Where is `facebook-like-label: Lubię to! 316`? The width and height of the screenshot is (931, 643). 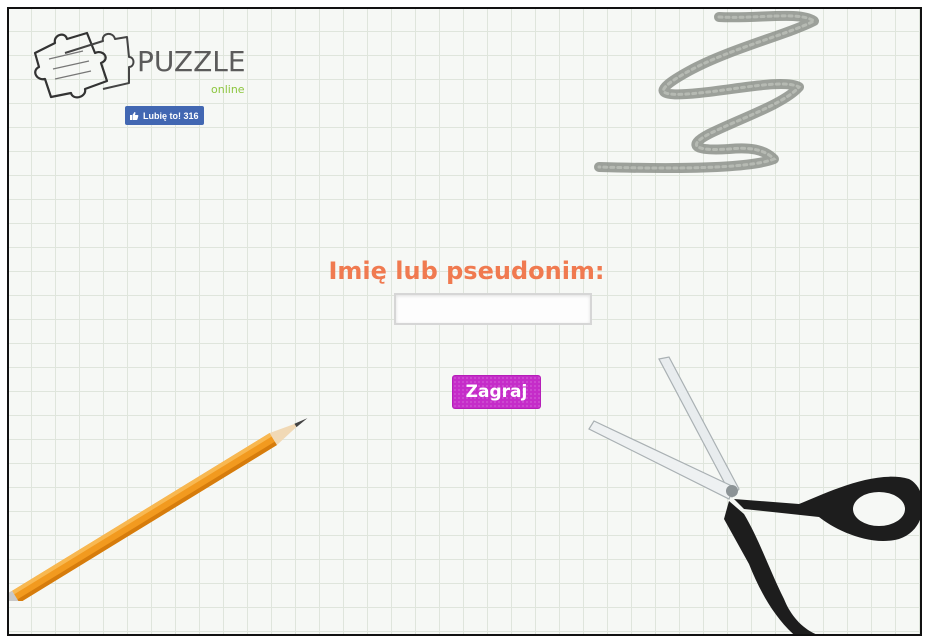 facebook-like-label: Lubię to! 316 is located at coordinates (171, 115).